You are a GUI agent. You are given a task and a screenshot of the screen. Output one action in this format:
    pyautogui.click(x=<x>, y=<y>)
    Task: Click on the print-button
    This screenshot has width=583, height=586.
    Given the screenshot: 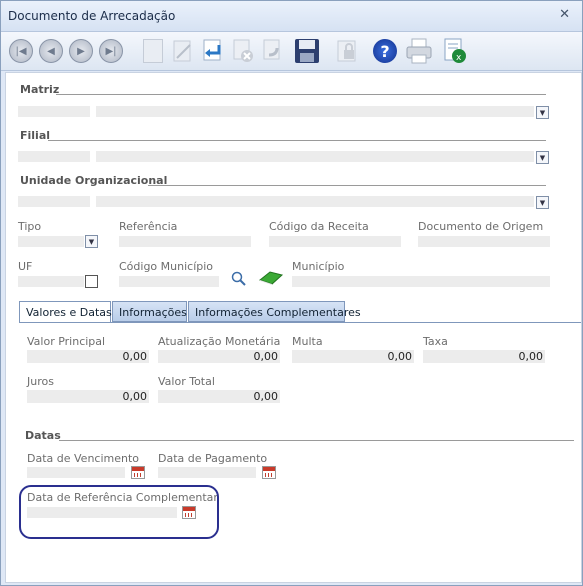 What is the action you would take?
    pyautogui.click(x=419, y=51)
    